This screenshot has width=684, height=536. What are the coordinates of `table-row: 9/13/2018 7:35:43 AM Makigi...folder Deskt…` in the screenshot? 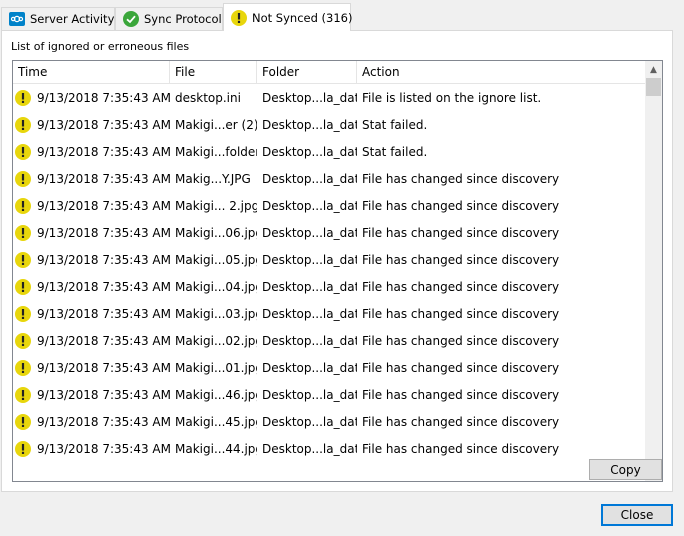 It's located at (329, 151).